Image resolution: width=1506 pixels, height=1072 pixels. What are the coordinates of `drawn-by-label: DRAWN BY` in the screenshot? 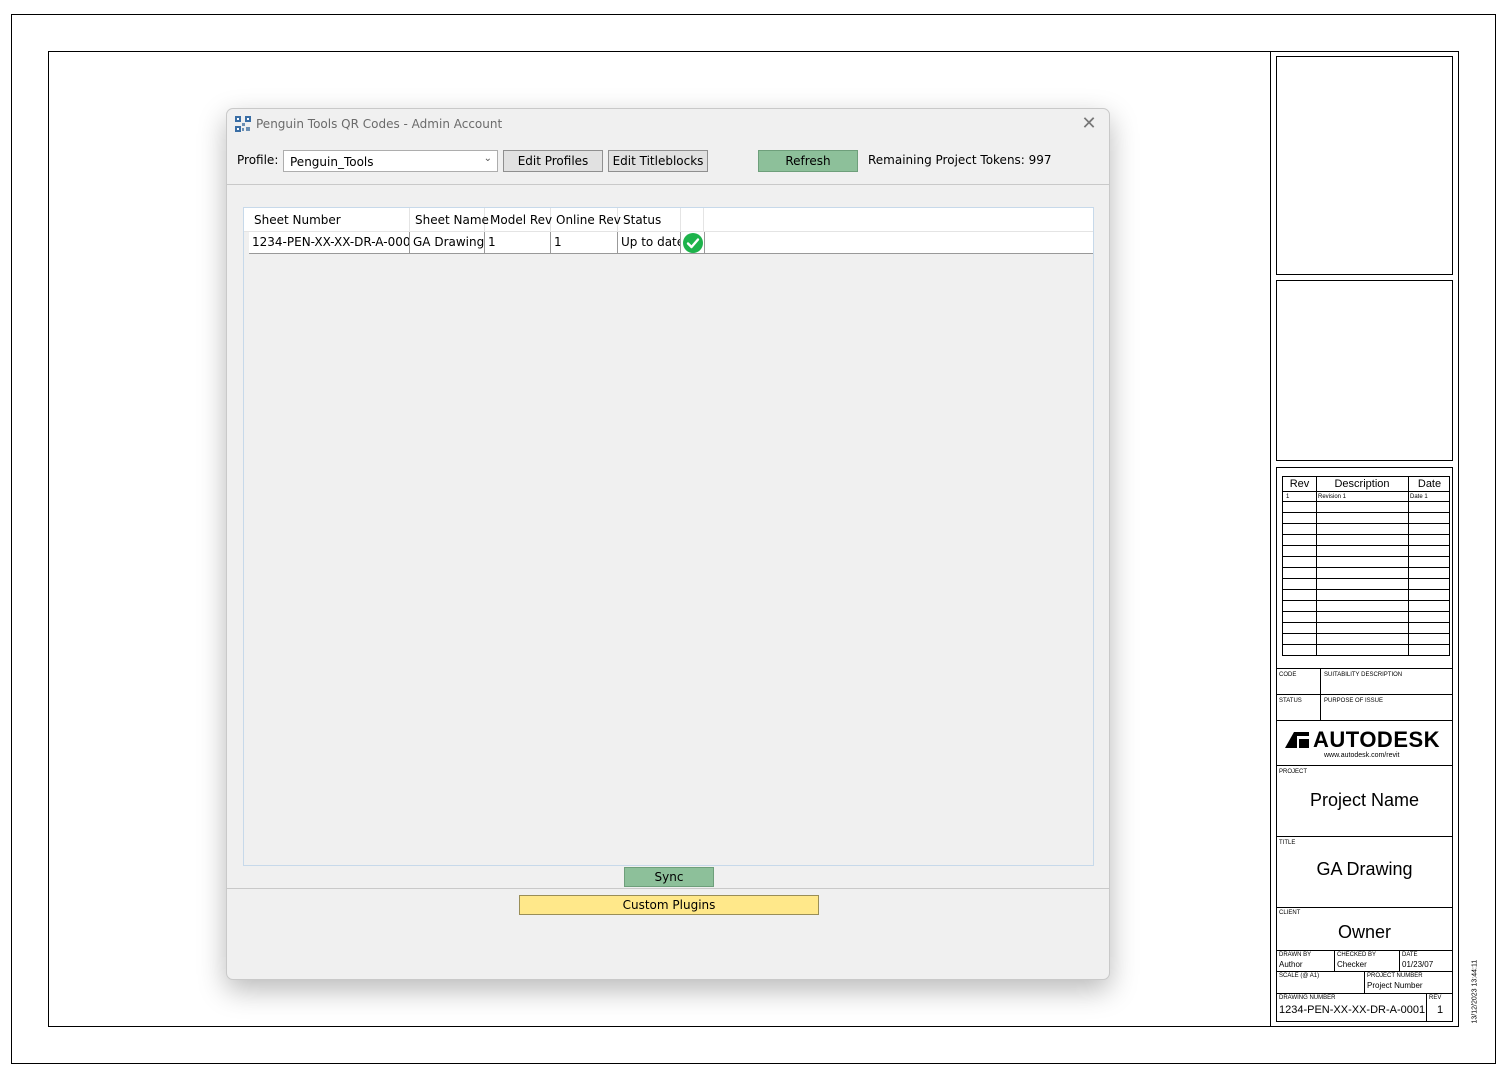 It's located at (1295, 955).